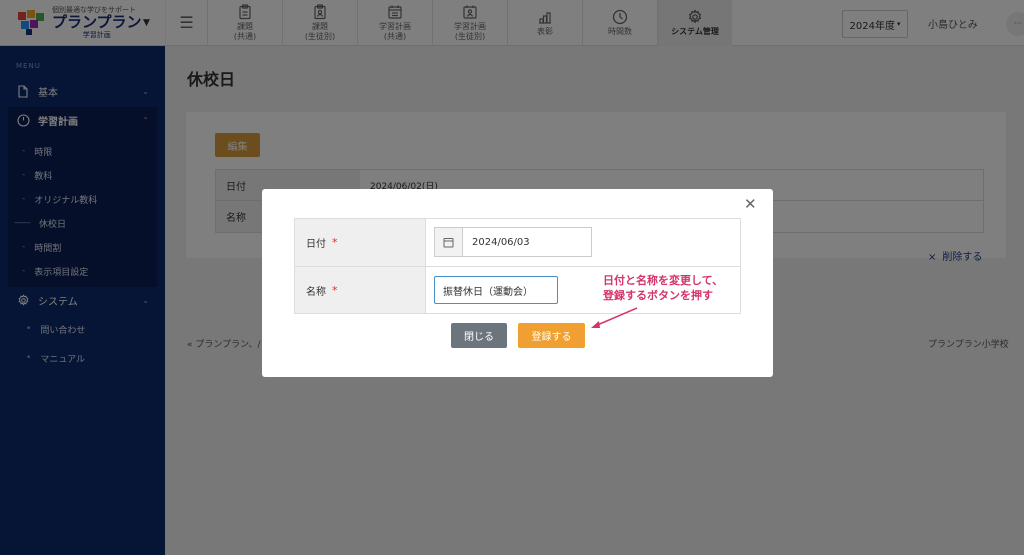  What do you see at coordinates (673, 288) in the screenshot?
I see `instruction-annotation: 日付と名称を変更して、 登録するボタンを押す` at bounding box center [673, 288].